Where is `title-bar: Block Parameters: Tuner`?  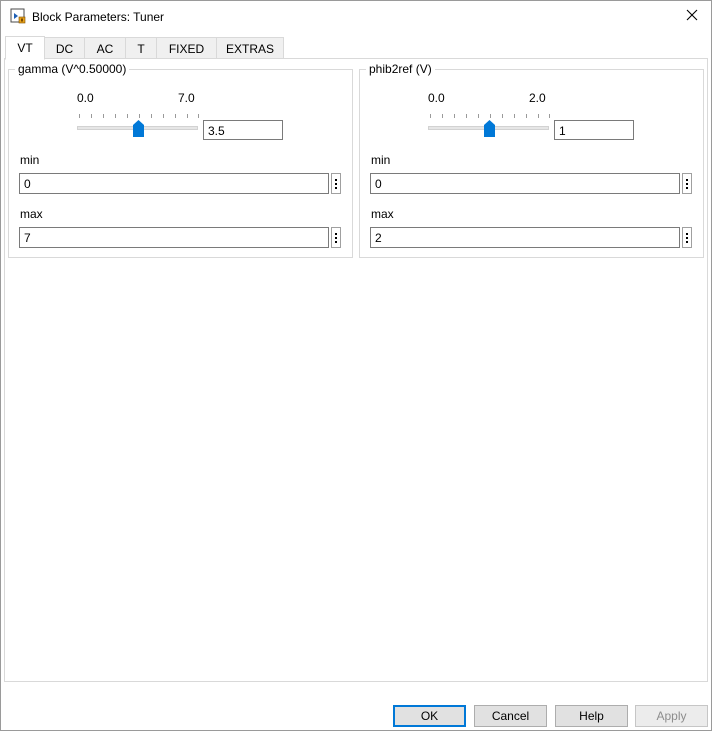
title-bar: Block Parameters: Tuner is located at coordinates (356, 16).